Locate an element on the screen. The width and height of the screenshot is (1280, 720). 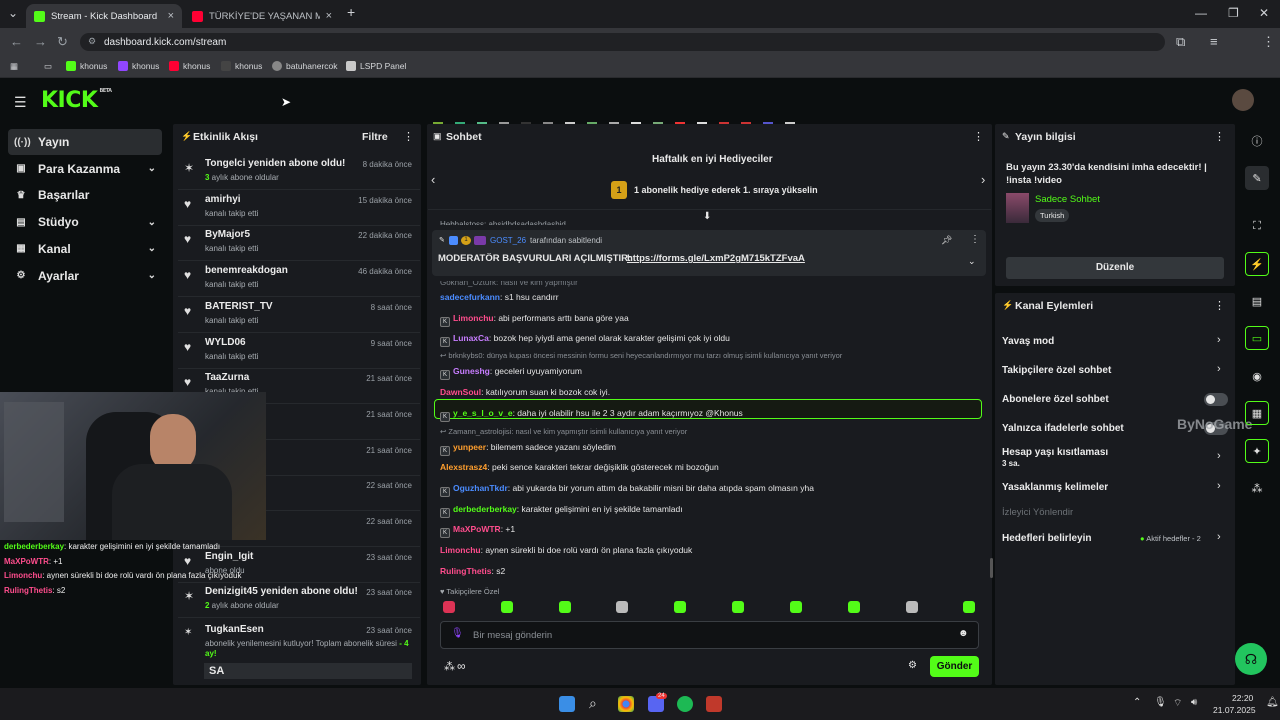
points-icon: ⁂ is located at coordinates (449, 666).